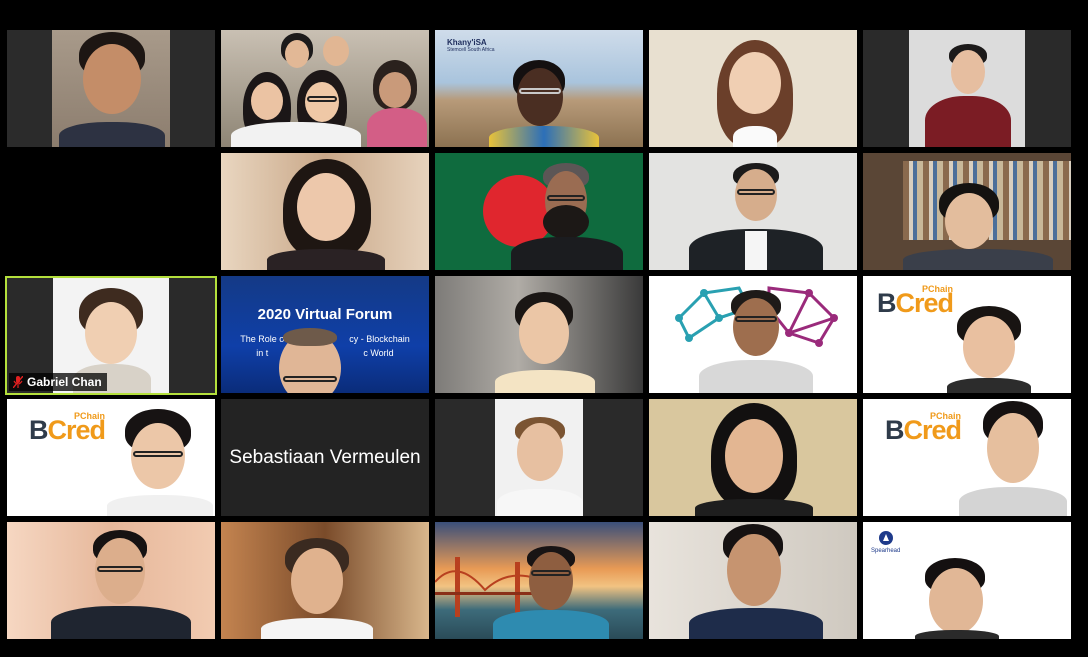 The width and height of the screenshot is (1088, 657). Describe the element at coordinates (112, 79) in the screenshot. I see `participant-face` at that location.